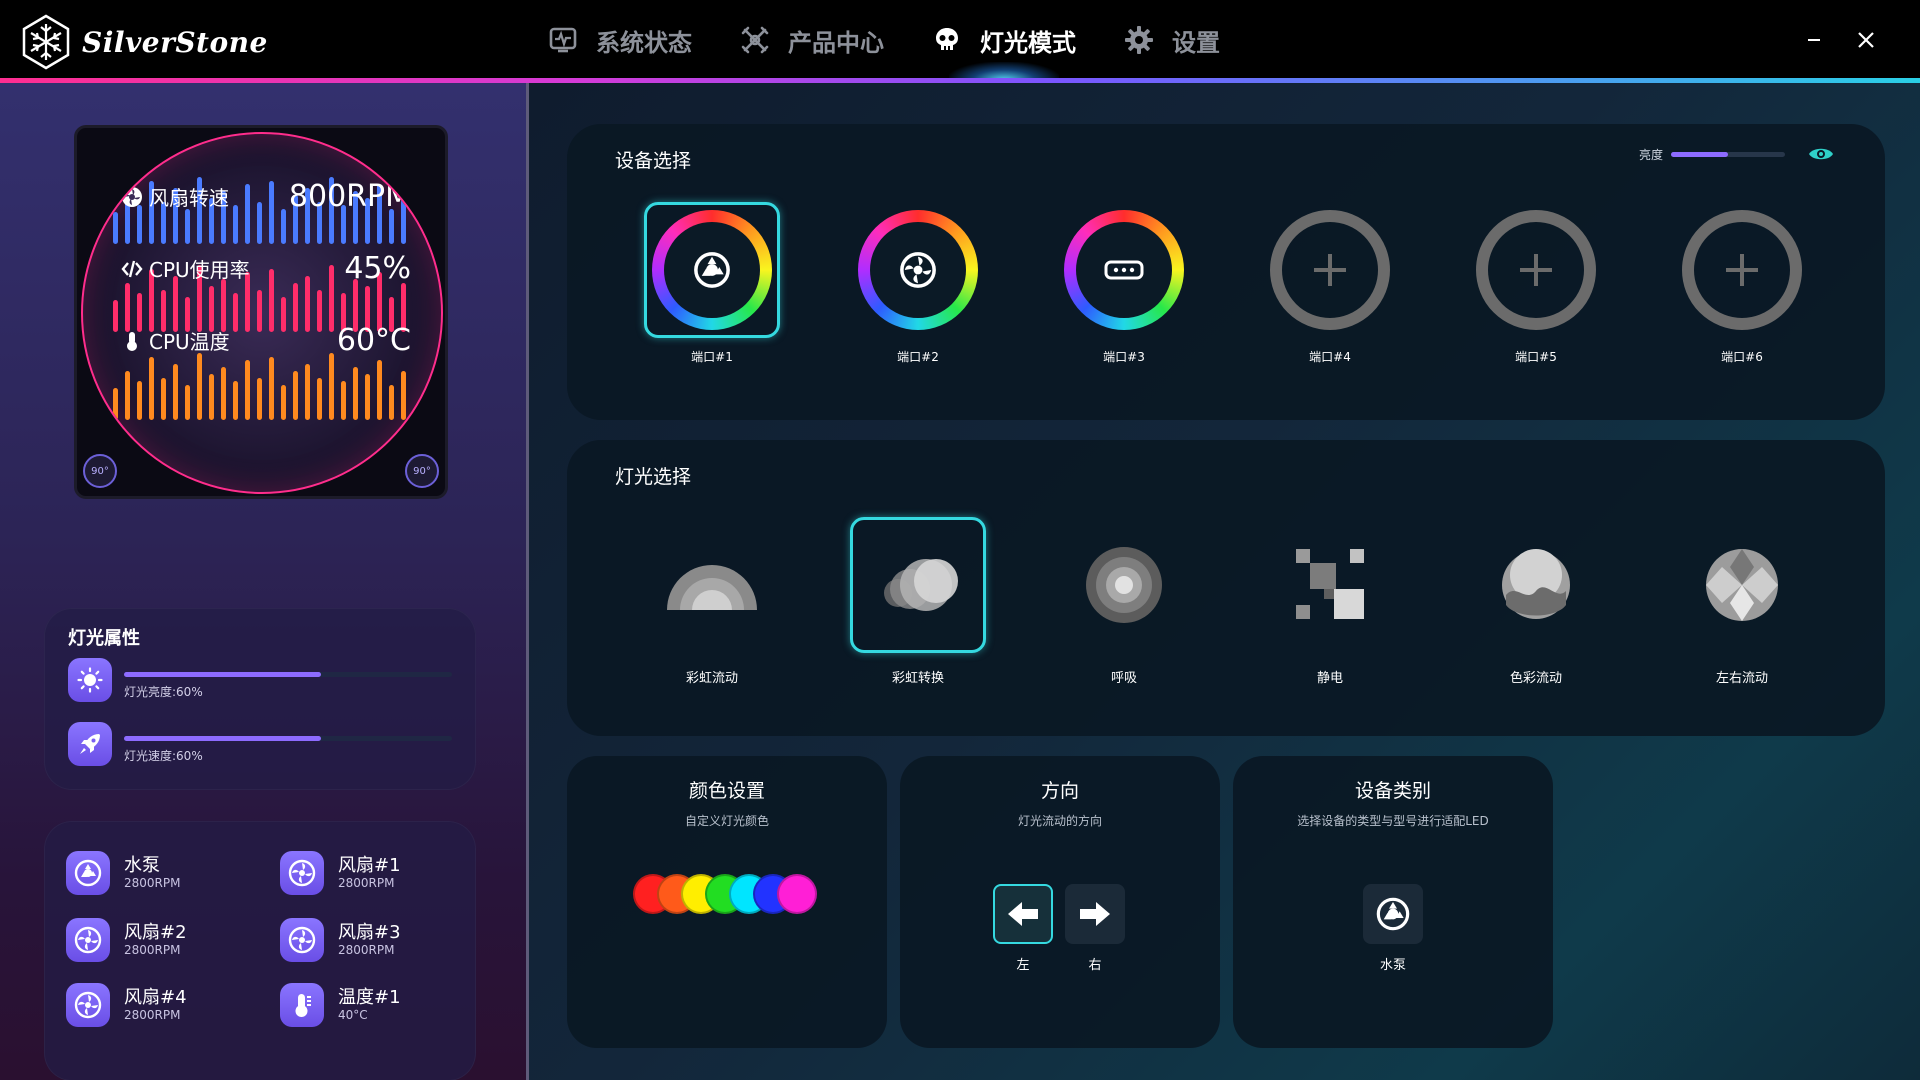  I want to click on card-title: 灯光属性, so click(104, 638).